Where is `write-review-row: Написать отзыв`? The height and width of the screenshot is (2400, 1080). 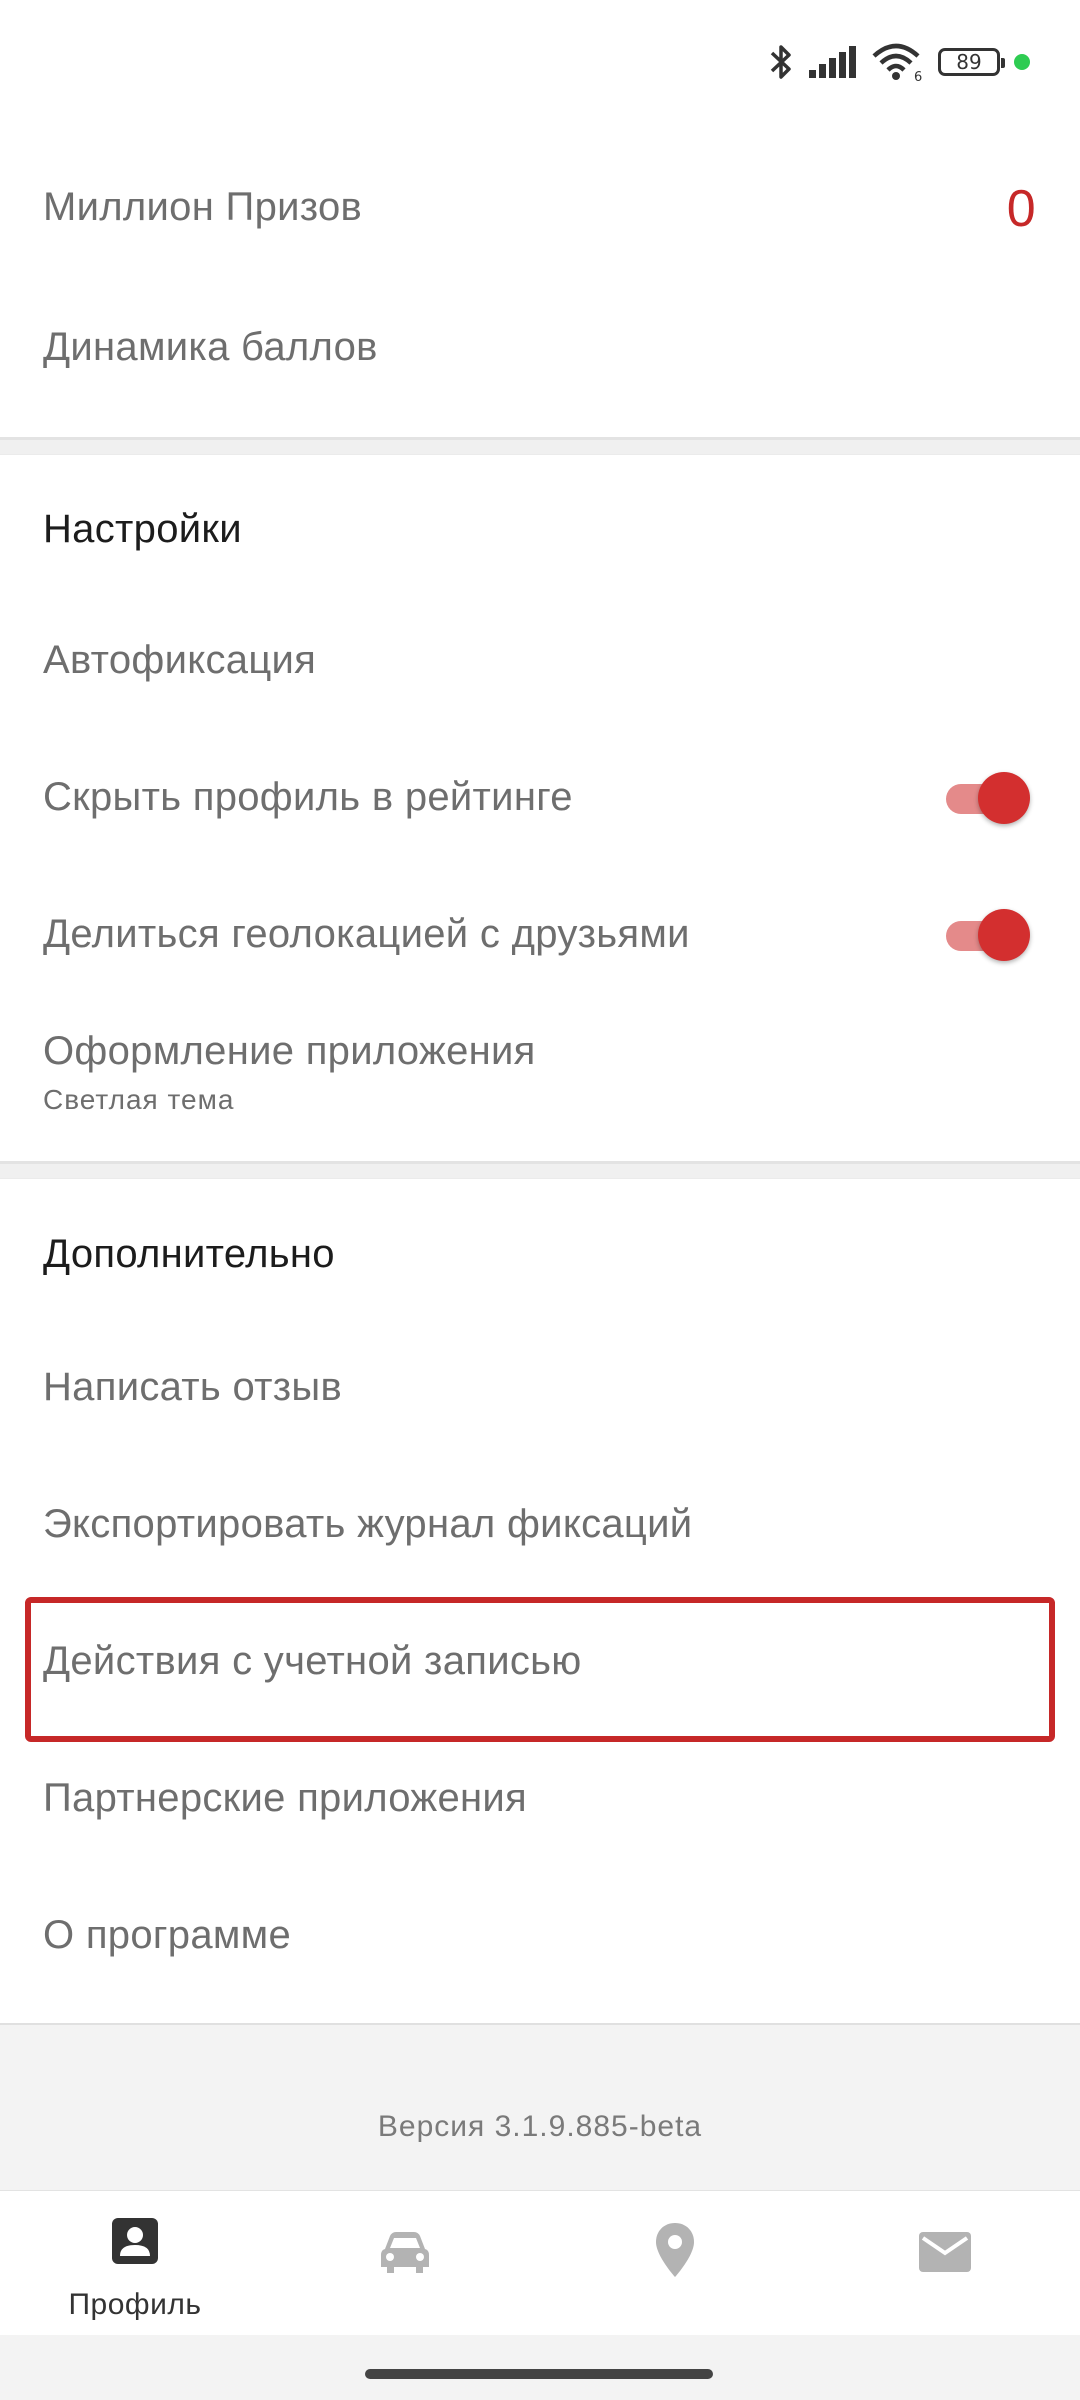
write-review-row: Написать отзыв is located at coordinates (540, 1395).